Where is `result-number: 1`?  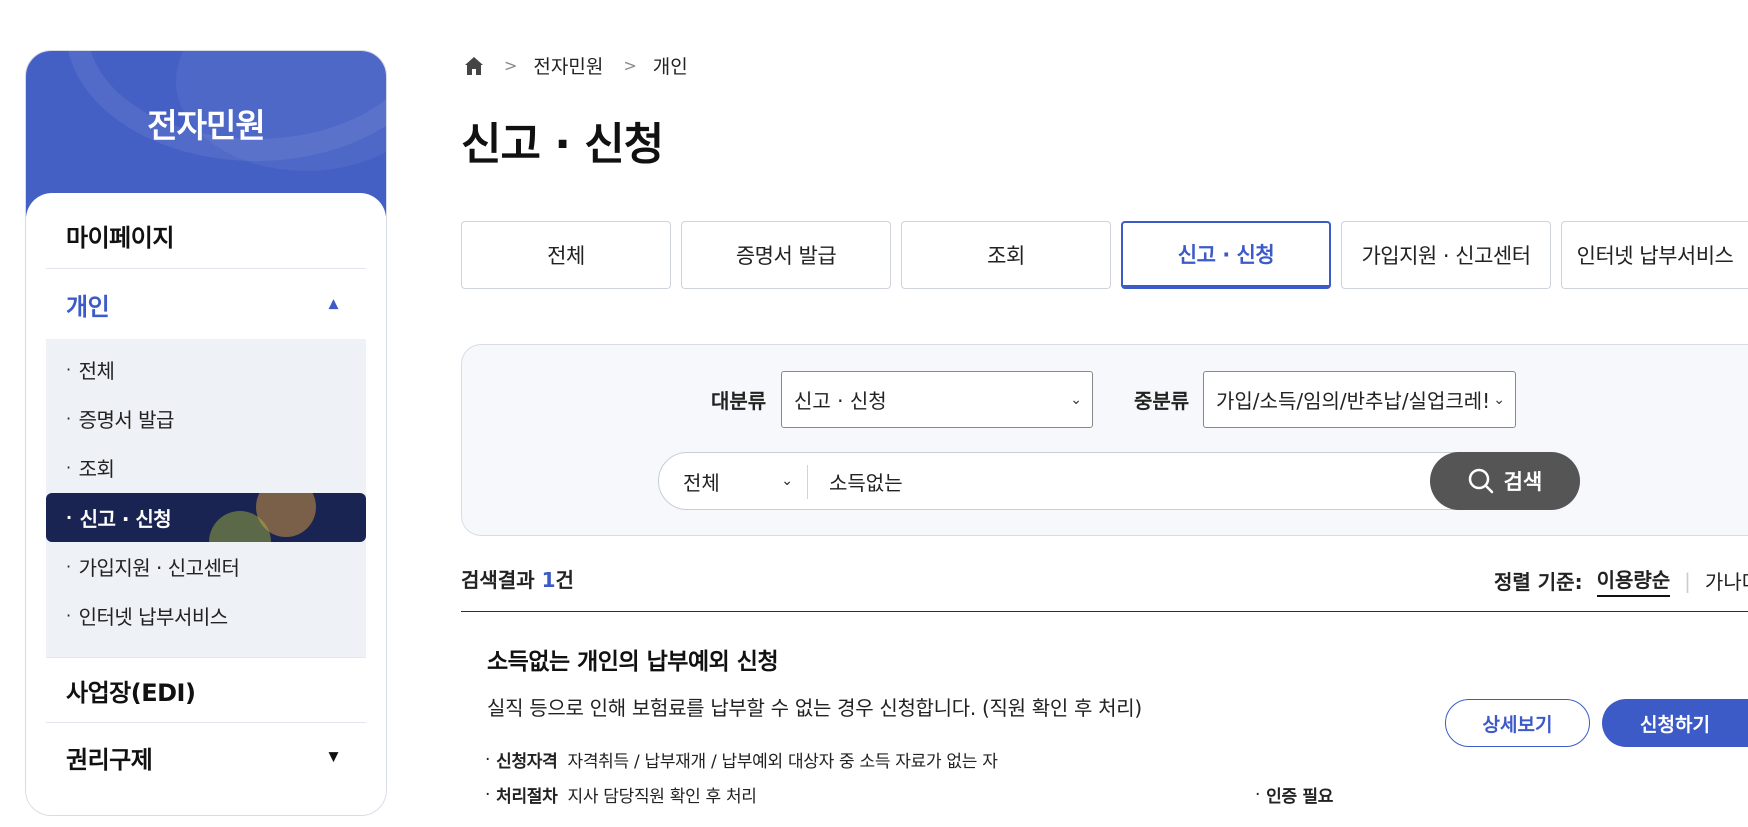 result-number: 1 is located at coordinates (548, 580).